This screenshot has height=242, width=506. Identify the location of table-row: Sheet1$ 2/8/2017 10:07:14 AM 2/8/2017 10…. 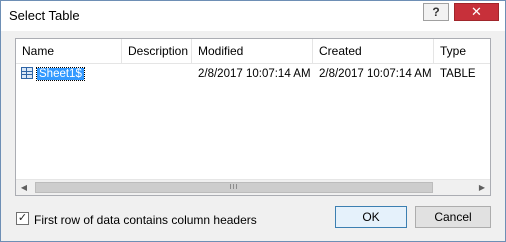
(253, 74).